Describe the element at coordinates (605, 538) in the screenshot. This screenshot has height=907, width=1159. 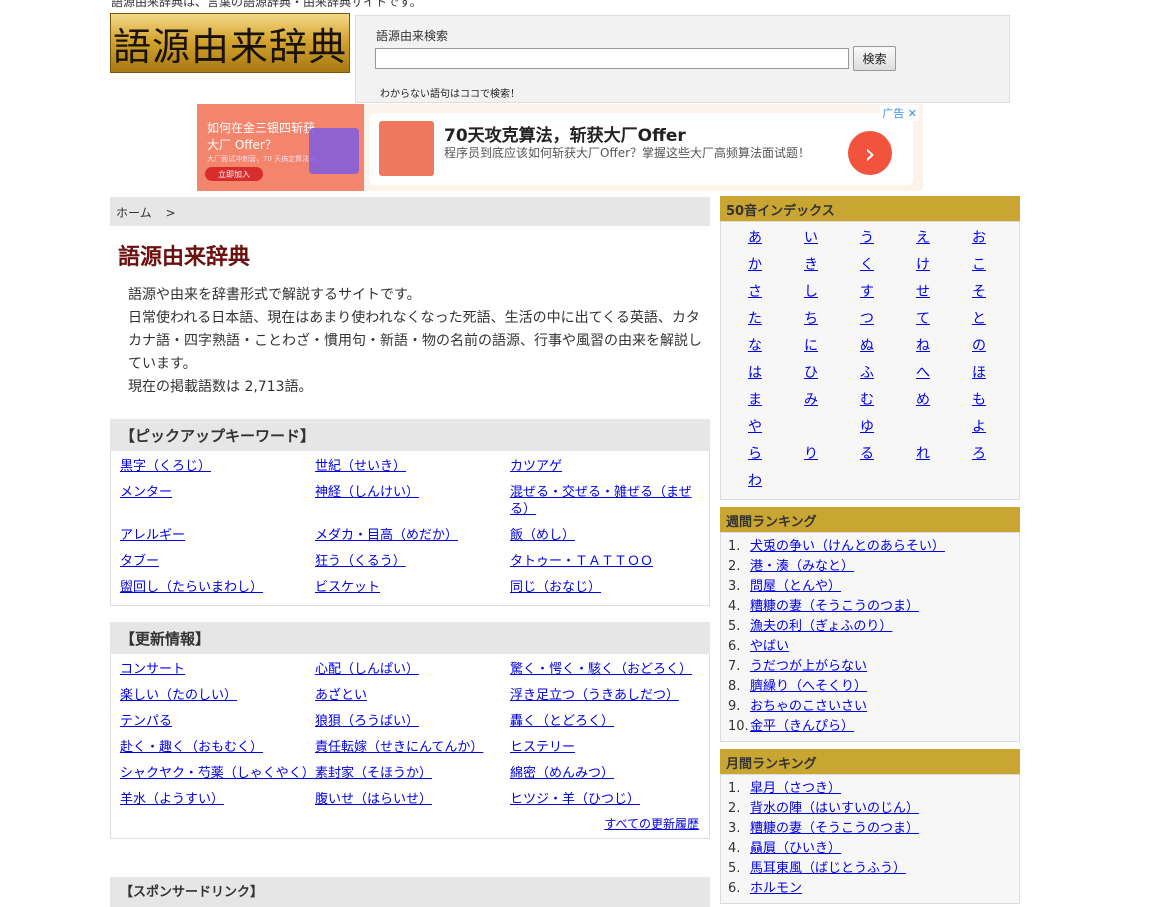
I see `pickup-keyword-link: 飯（めし）` at that location.